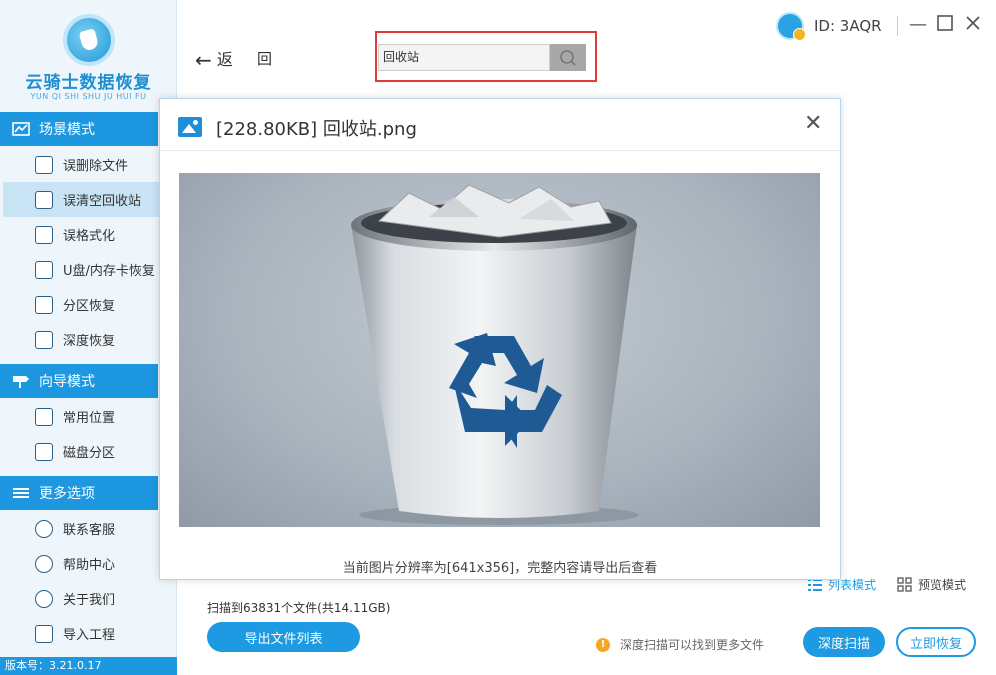 The width and height of the screenshot is (996, 675). Describe the element at coordinates (224, 59) in the screenshot. I see `back-label: 返` at that location.